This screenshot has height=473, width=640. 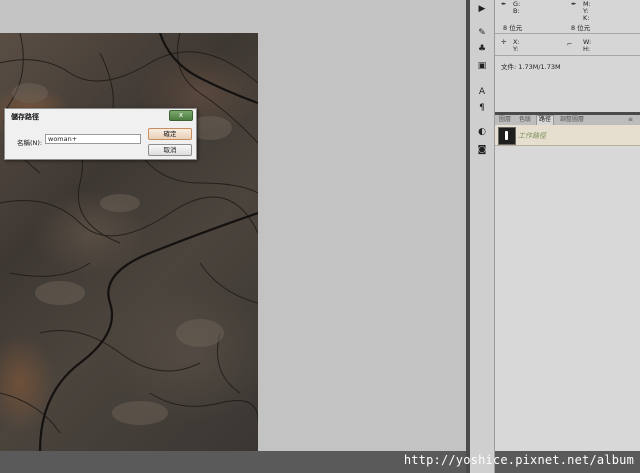 I want to click on path-row-work-path: 工作路徑, so click(x=567, y=135).